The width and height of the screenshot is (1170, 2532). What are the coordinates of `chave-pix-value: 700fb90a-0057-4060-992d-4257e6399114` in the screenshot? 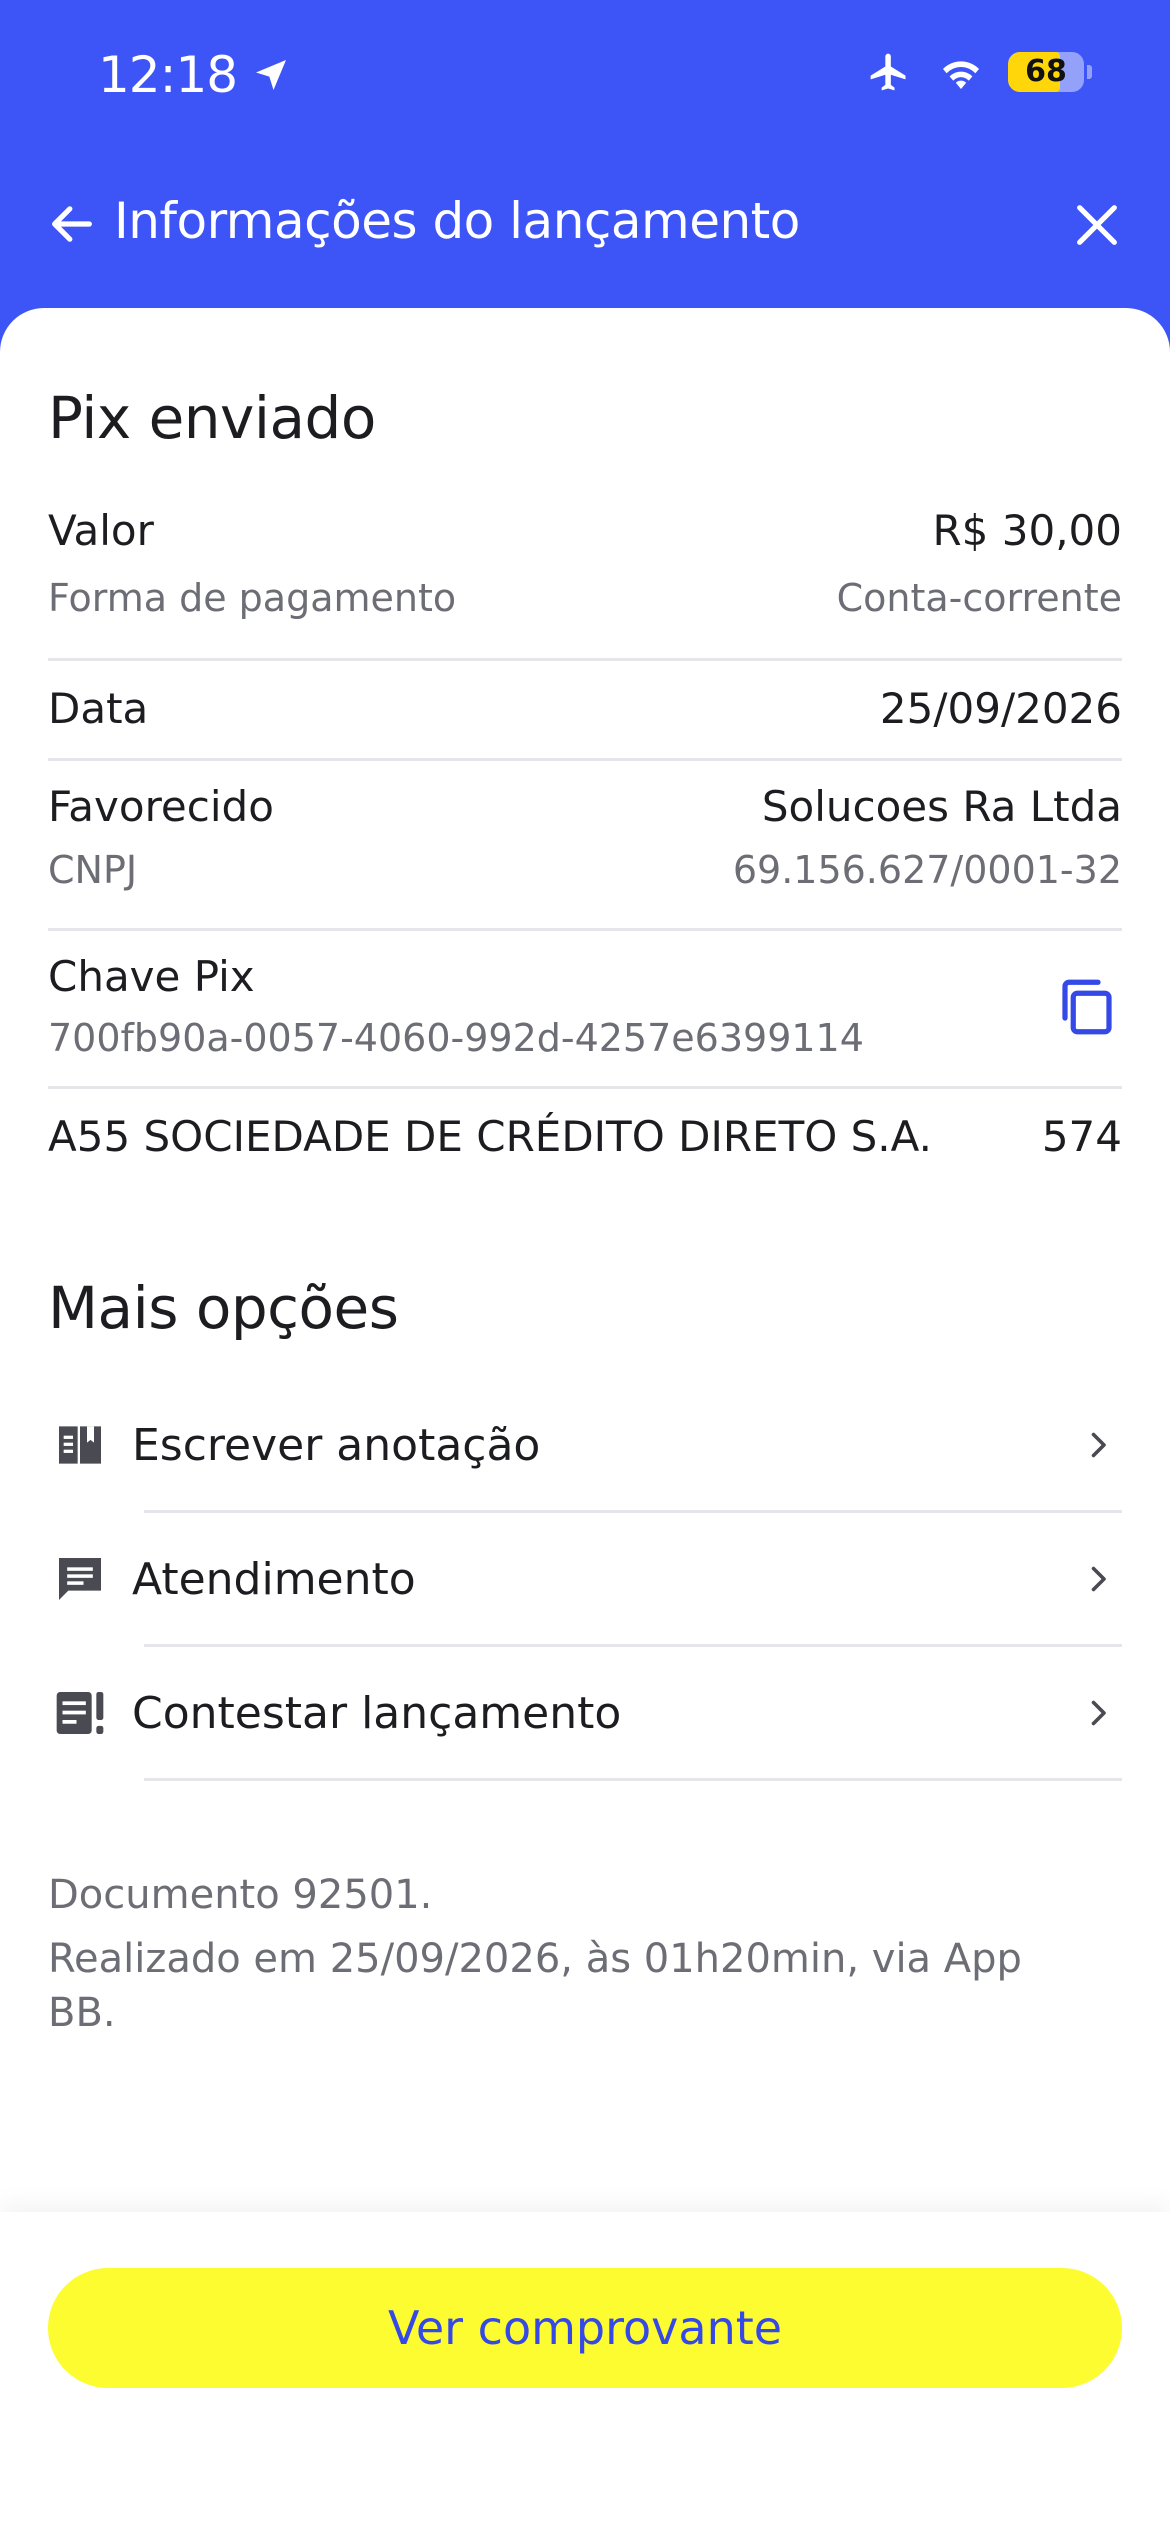 It's located at (456, 1038).